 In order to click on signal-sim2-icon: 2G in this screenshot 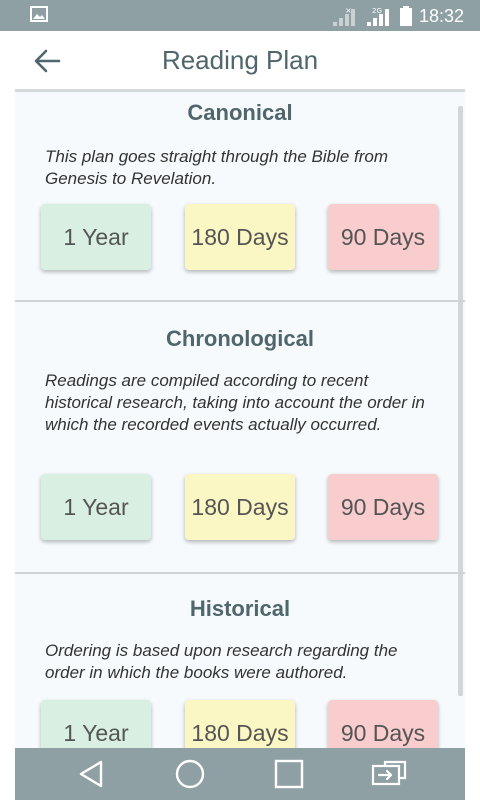, I will do `click(377, 16)`.